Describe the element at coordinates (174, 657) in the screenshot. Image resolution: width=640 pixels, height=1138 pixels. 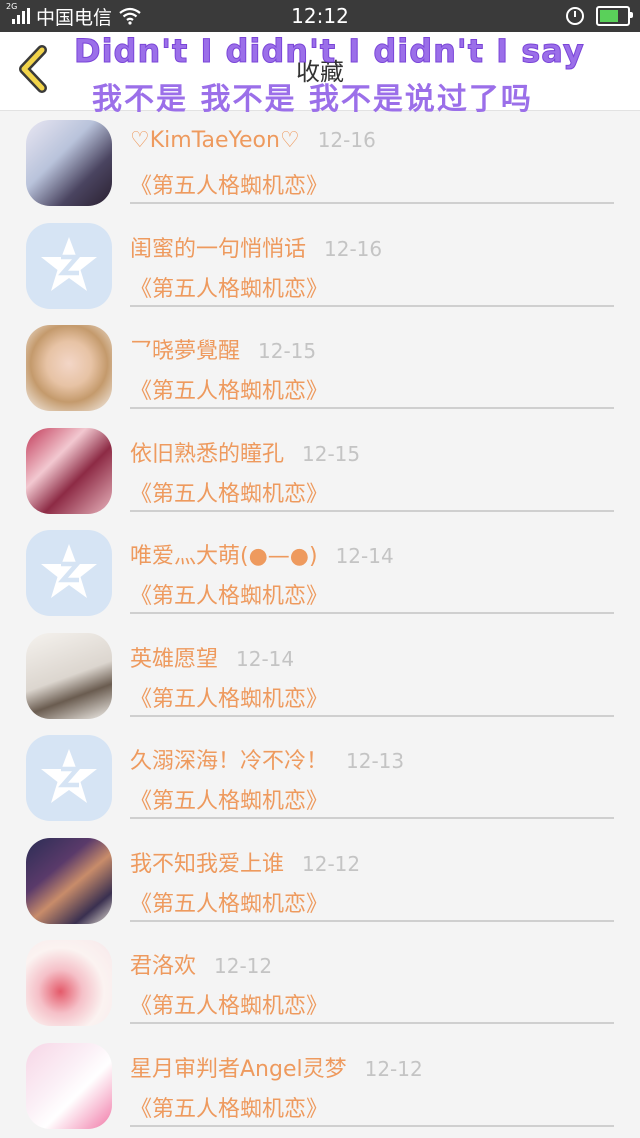
I see `user-name: 英雄愿望` at that location.